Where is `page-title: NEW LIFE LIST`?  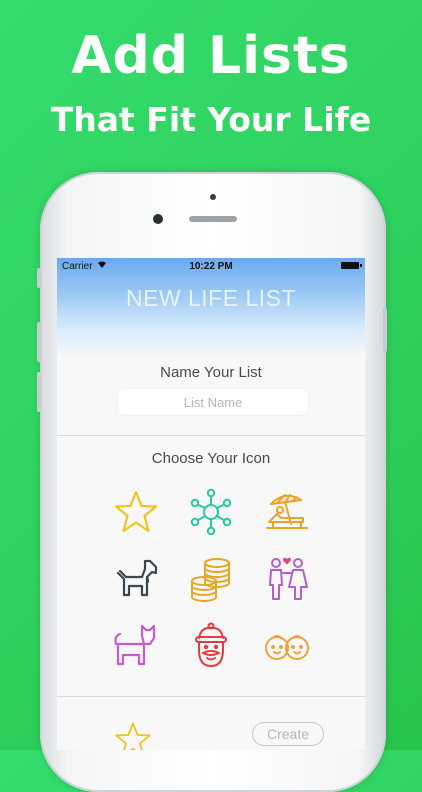
page-title: NEW LIFE LIST is located at coordinates (211, 298).